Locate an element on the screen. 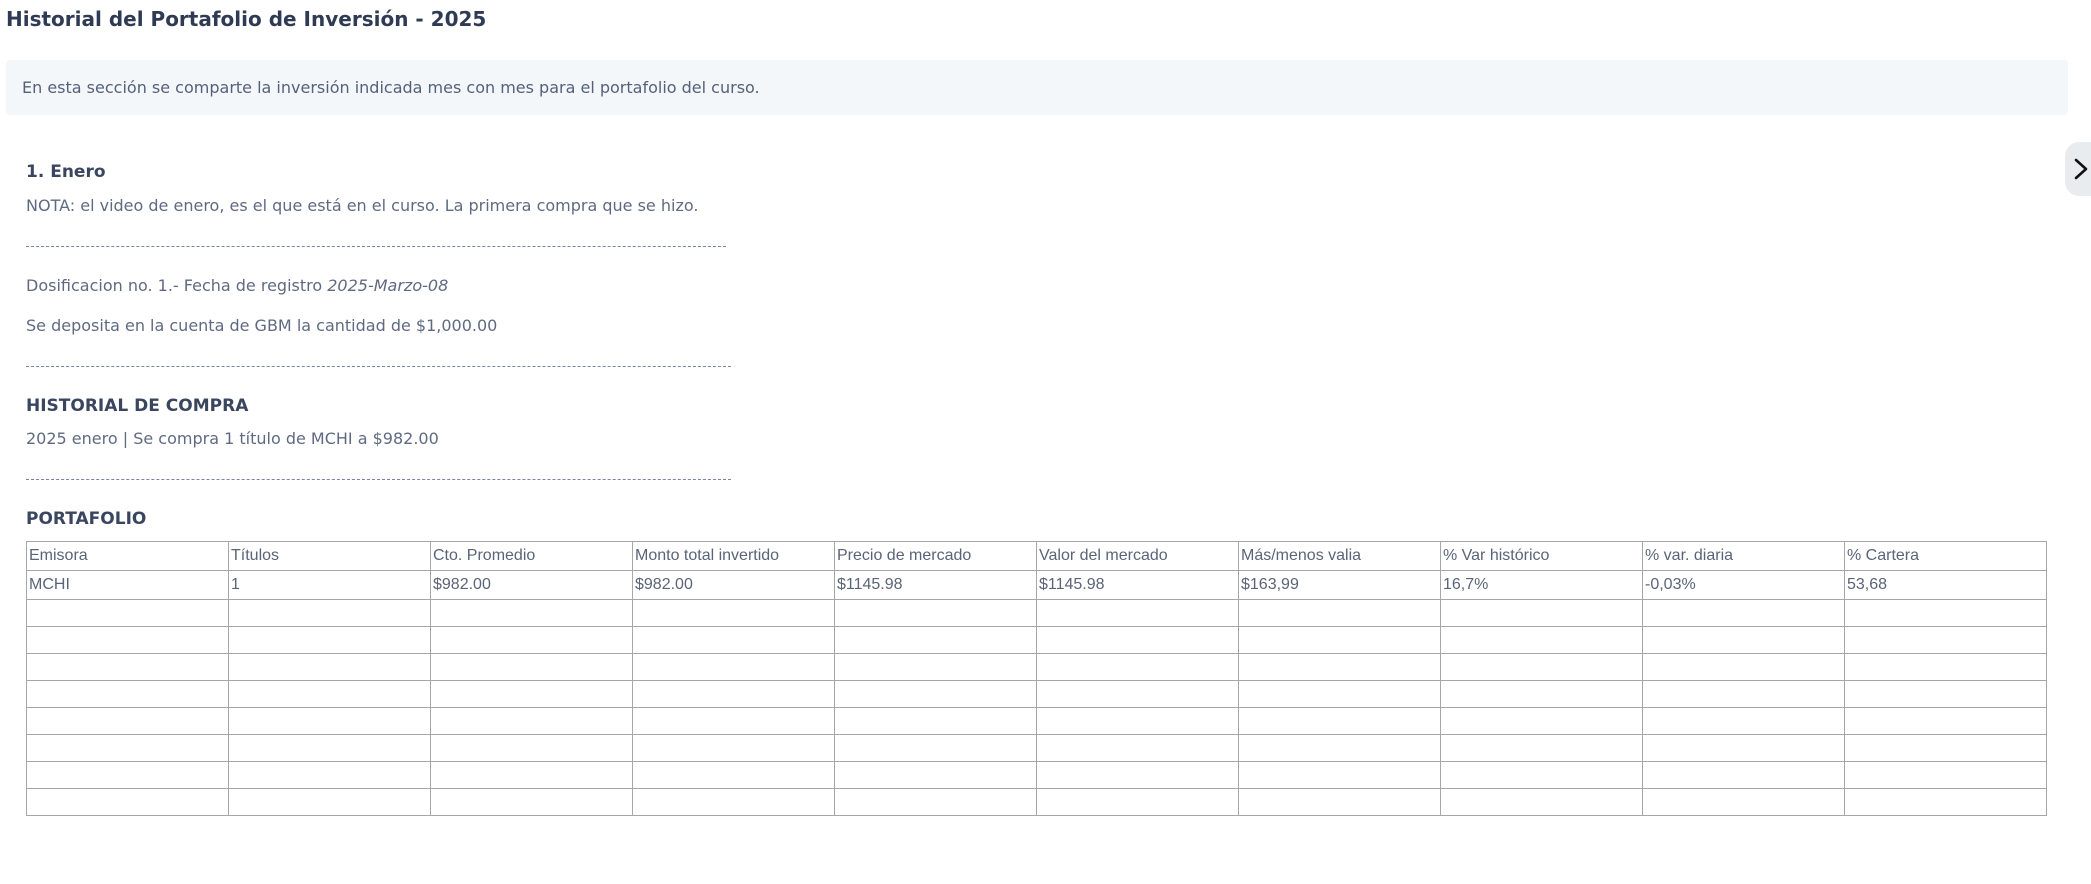 This screenshot has width=2091, height=884. table-cell: $163,99 is located at coordinates (1339, 585).